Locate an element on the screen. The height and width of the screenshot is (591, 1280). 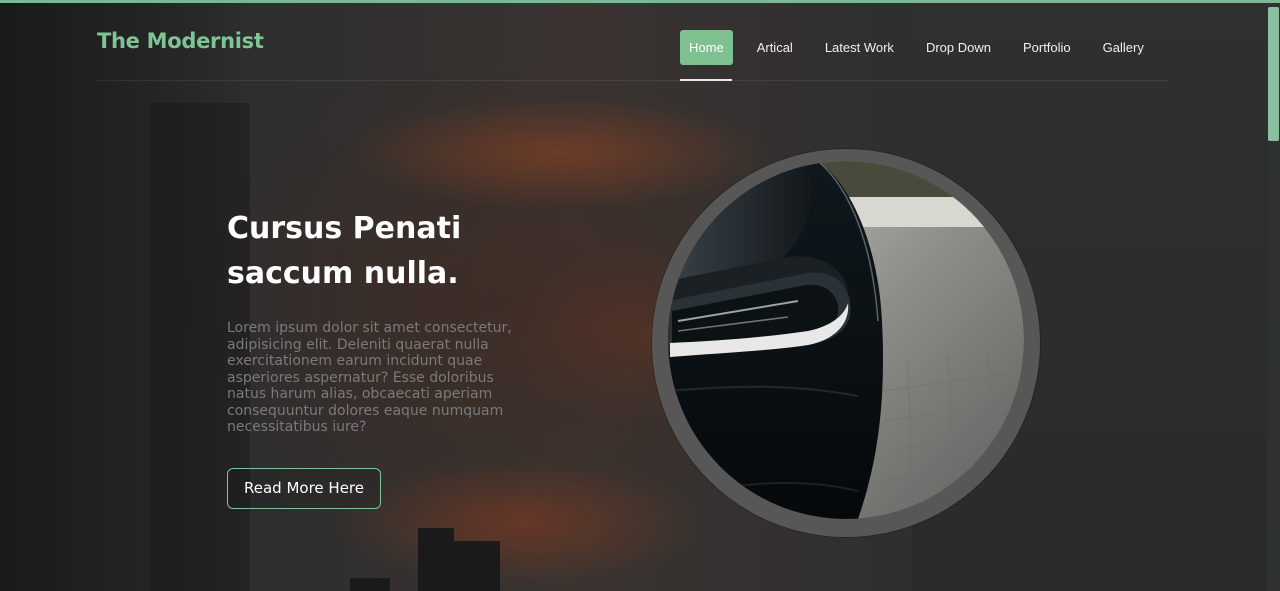
nav-item-drop-down: Drop Down is located at coordinates (958, 47).